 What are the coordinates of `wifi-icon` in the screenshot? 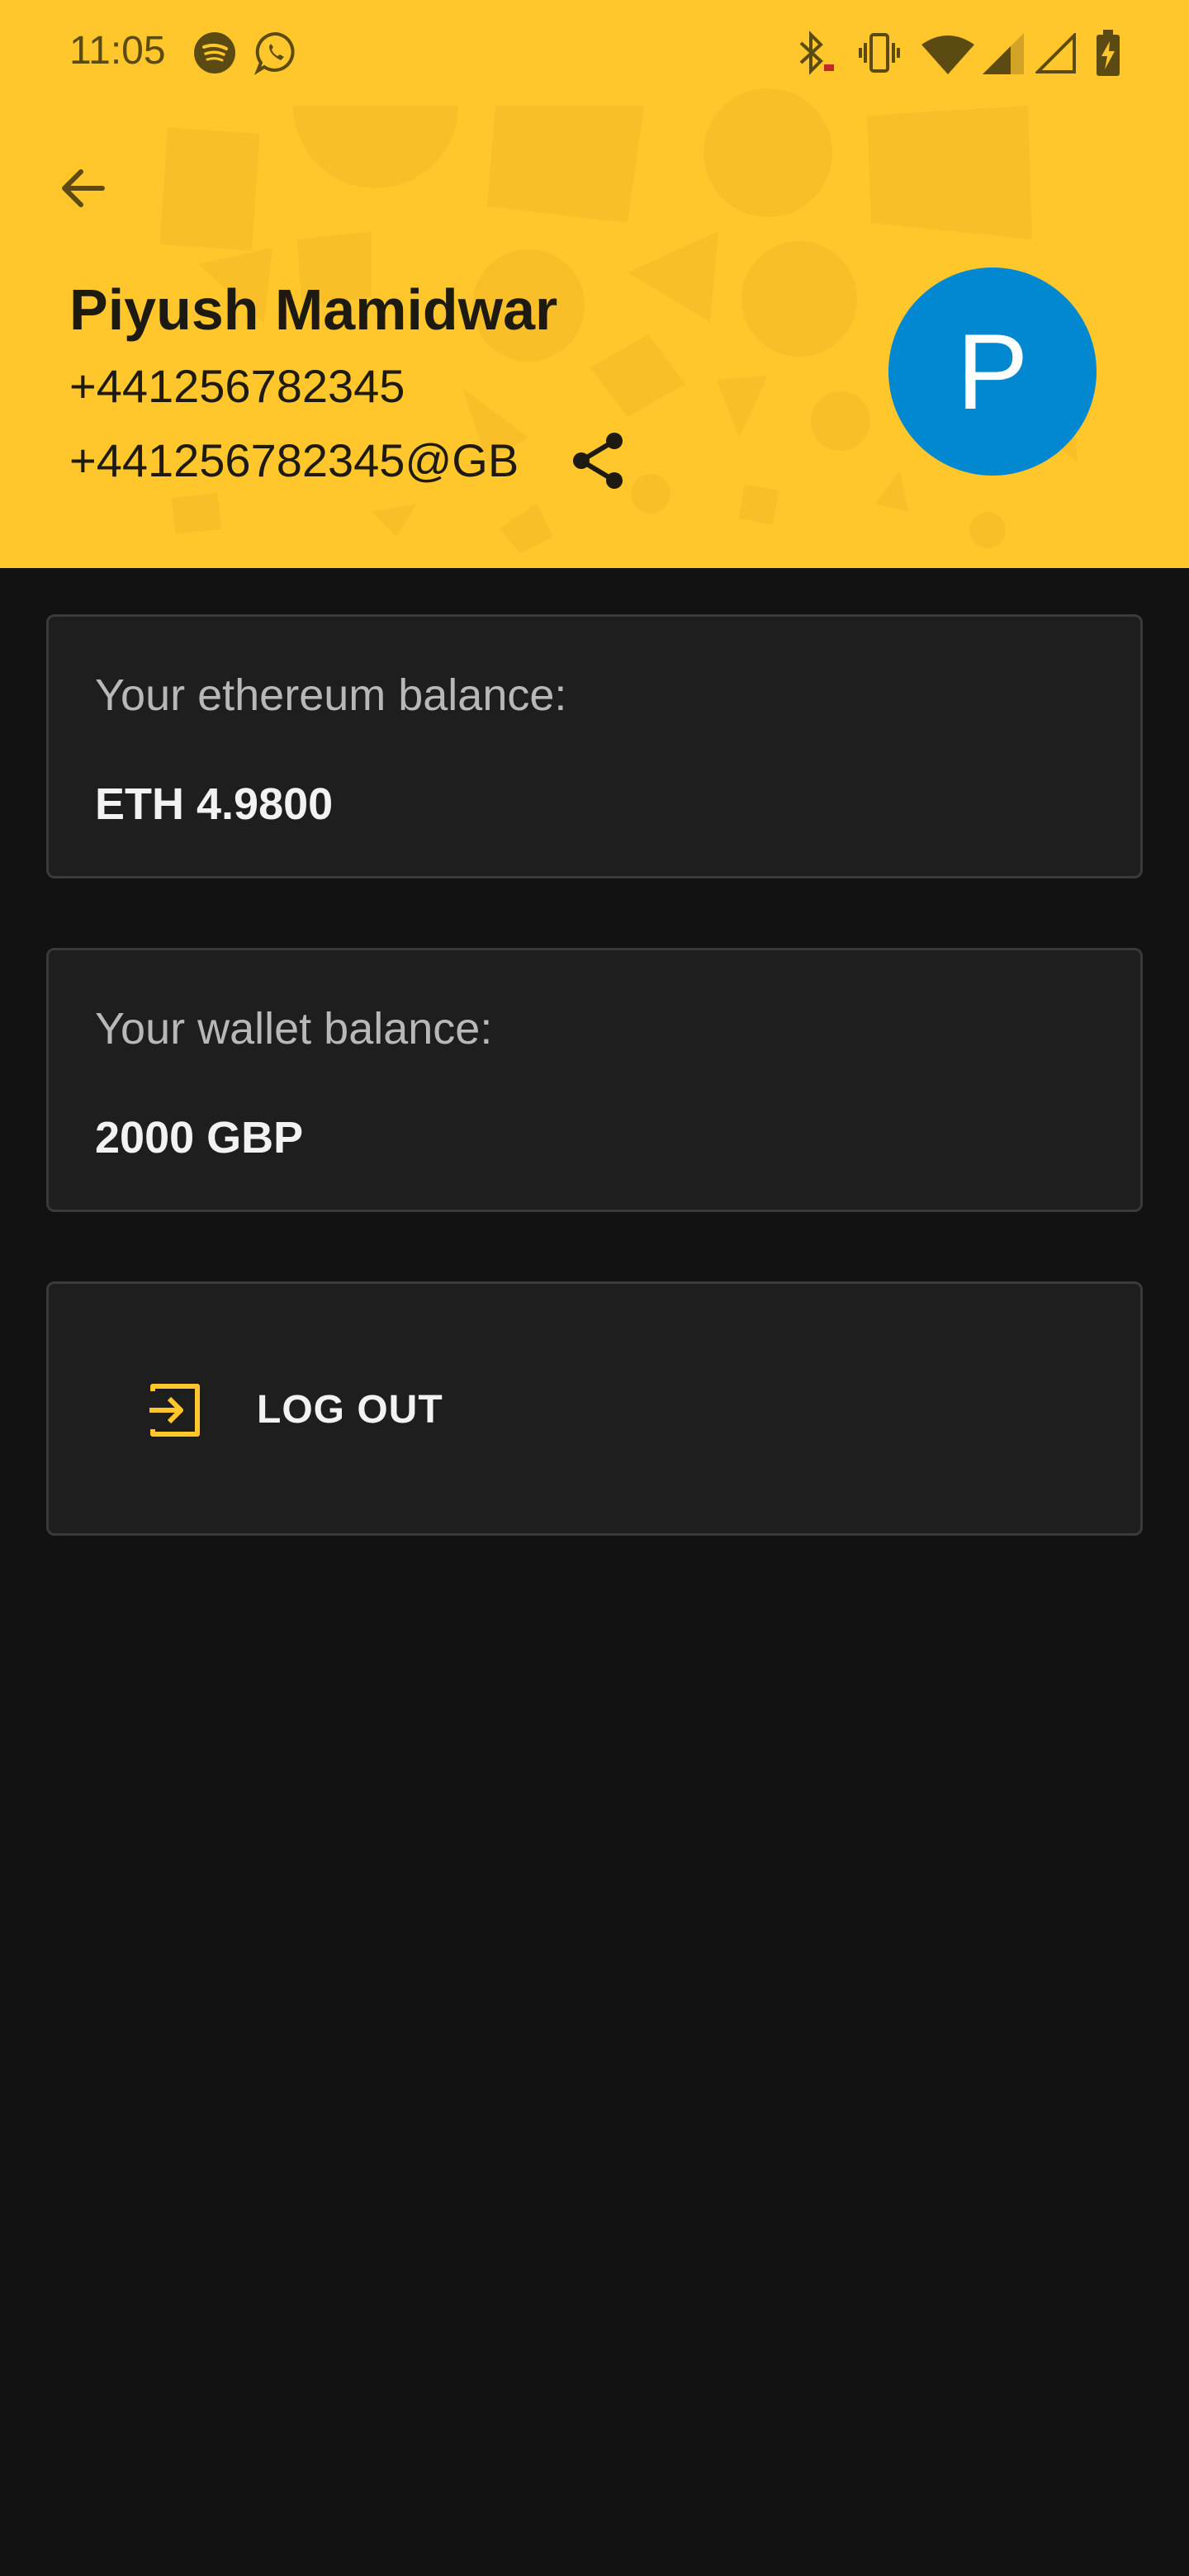 It's located at (947, 55).